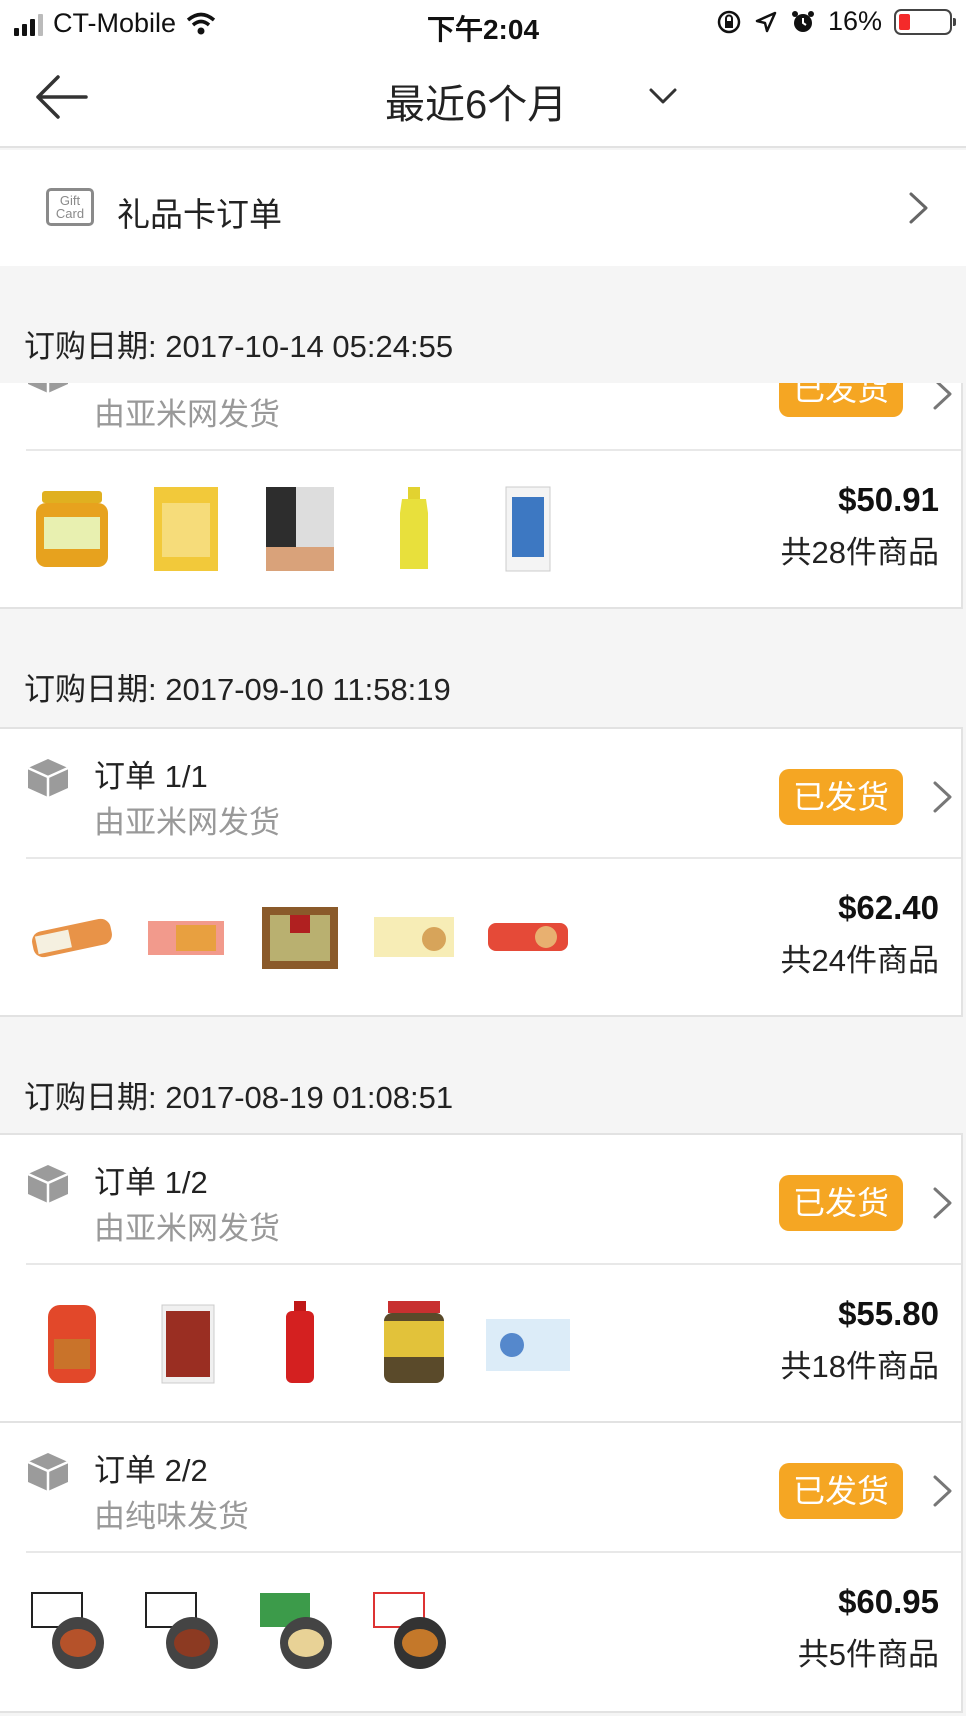  What do you see at coordinates (67, 1630) in the screenshot?
I see `product-thumb-duck-neck` at bounding box center [67, 1630].